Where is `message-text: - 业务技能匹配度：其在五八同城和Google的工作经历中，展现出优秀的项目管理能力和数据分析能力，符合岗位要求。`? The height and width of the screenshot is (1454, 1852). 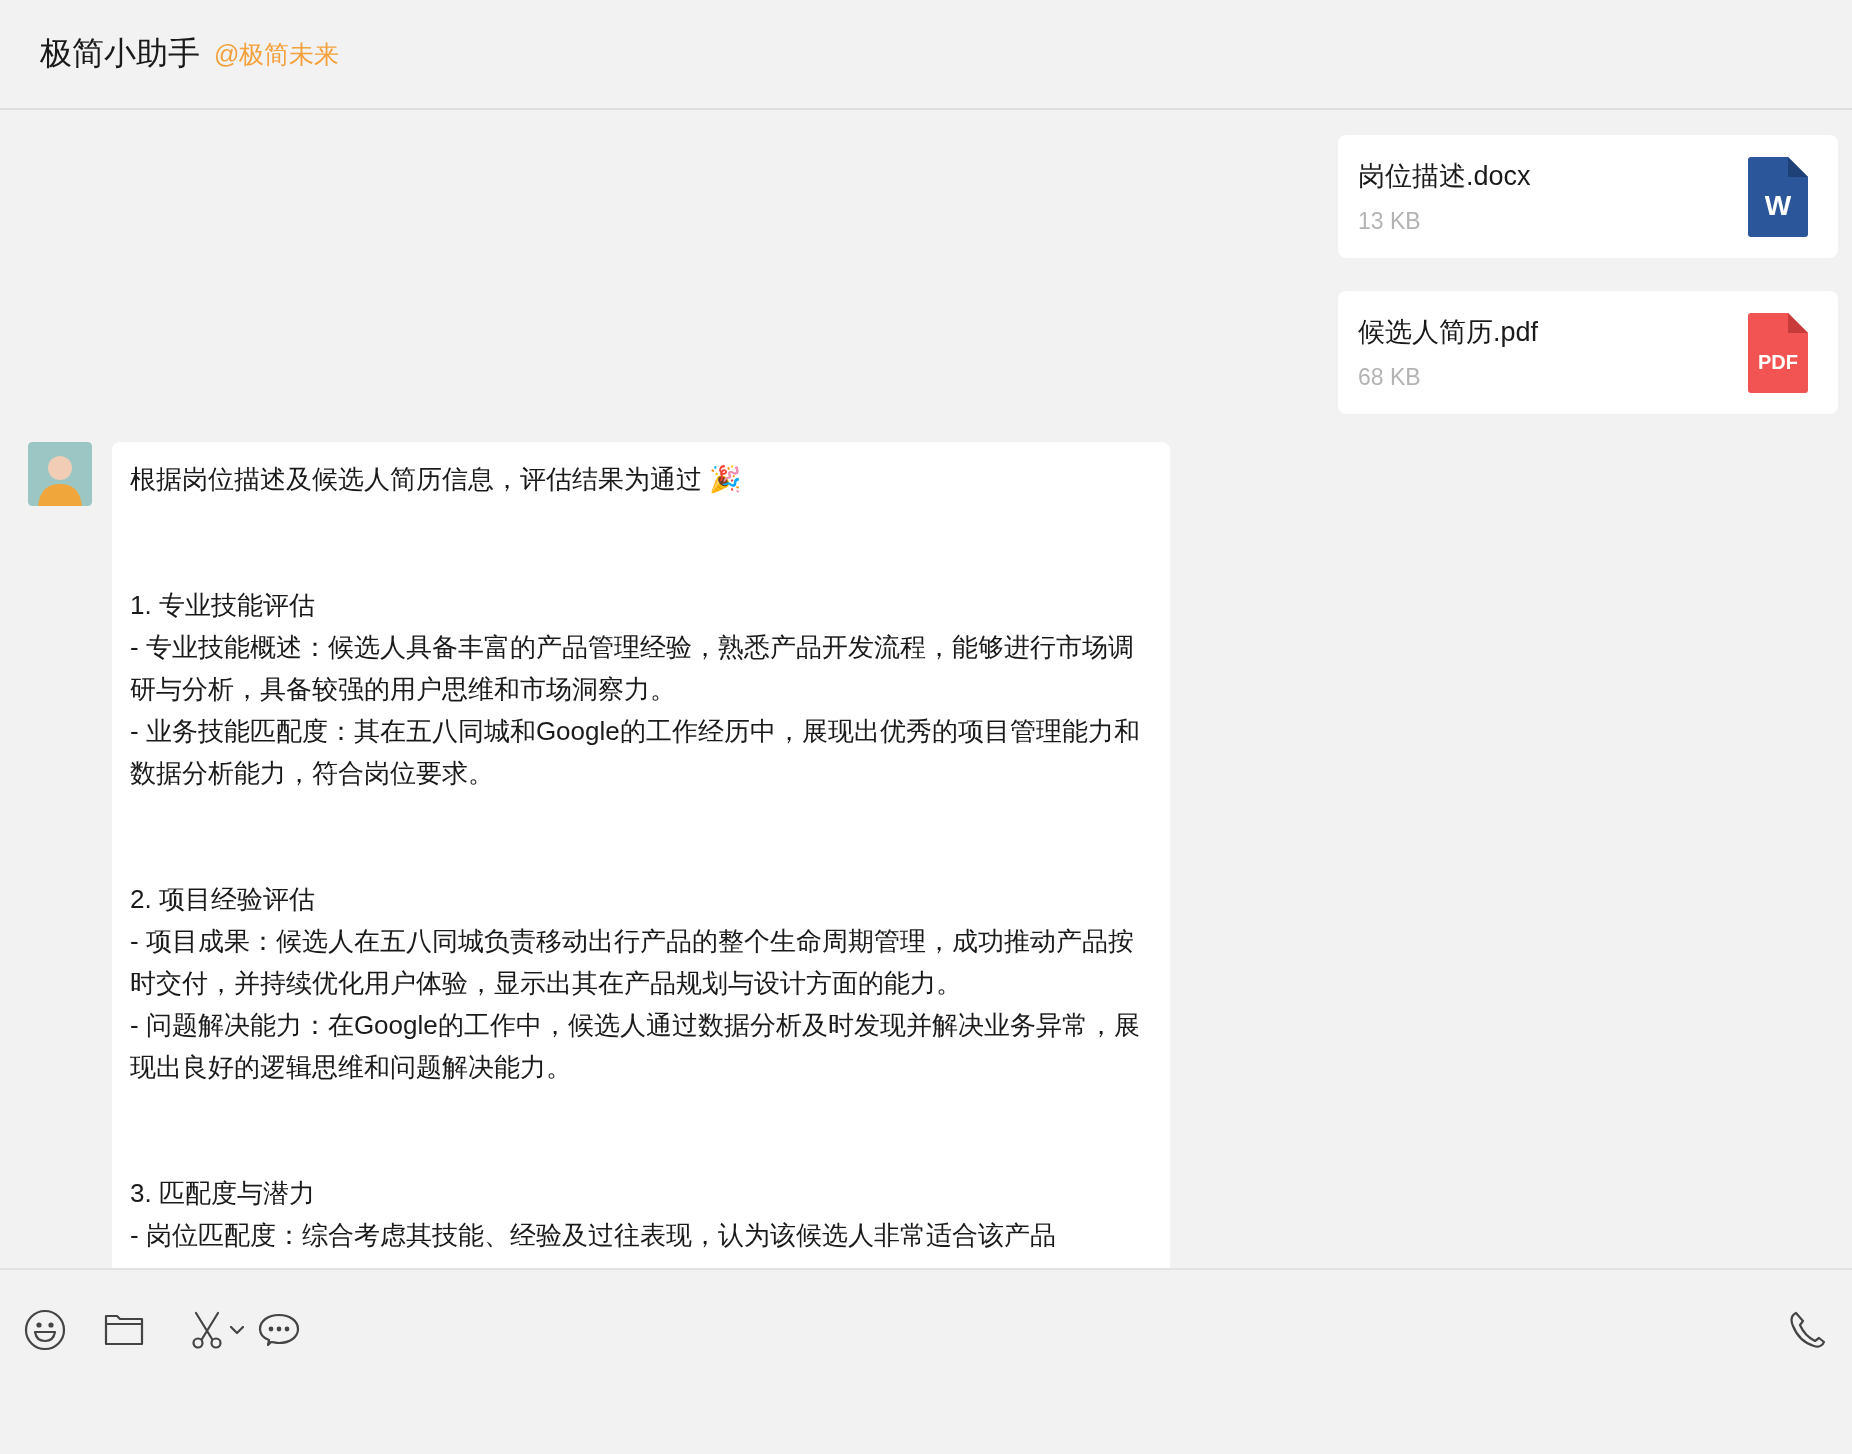
message-text: - 业务技能匹配度：其在五八同城和Google的工作经历中，展现出优秀的项目管理能力和数据分析能力，符合岗位要求。 is located at coordinates (635, 752).